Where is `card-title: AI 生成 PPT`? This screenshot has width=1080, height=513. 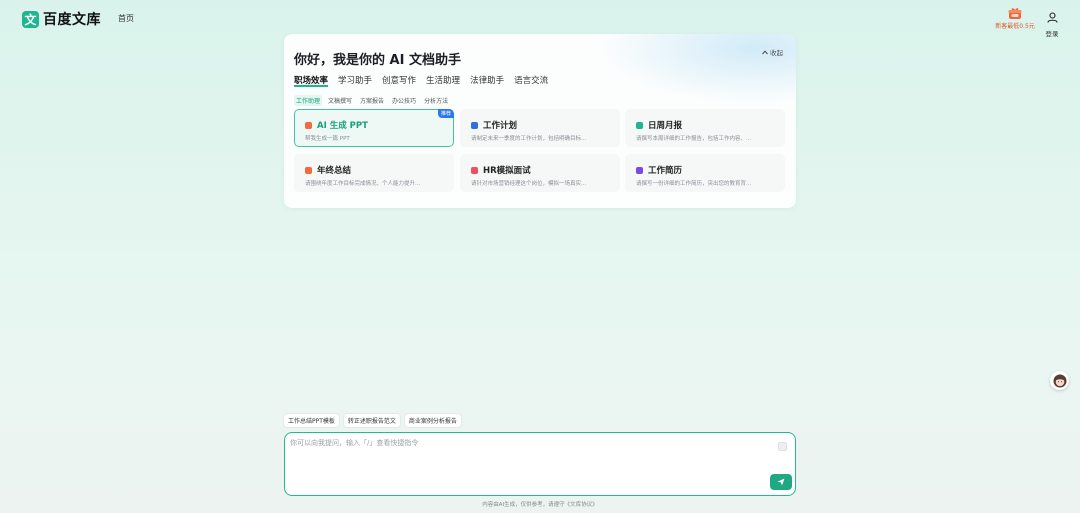
card-title: AI 生成 PPT is located at coordinates (342, 126).